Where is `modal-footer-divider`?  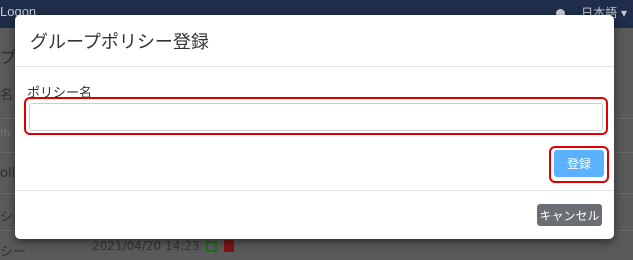
modal-footer-divider is located at coordinates (314, 190).